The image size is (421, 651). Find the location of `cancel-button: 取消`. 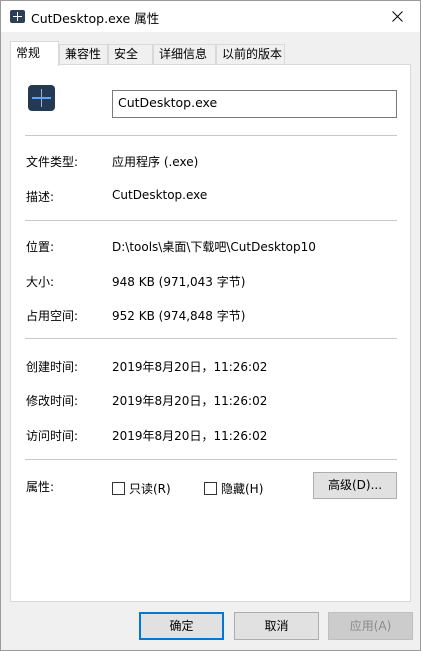

cancel-button: 取消 is located at coordinates (276, 626).